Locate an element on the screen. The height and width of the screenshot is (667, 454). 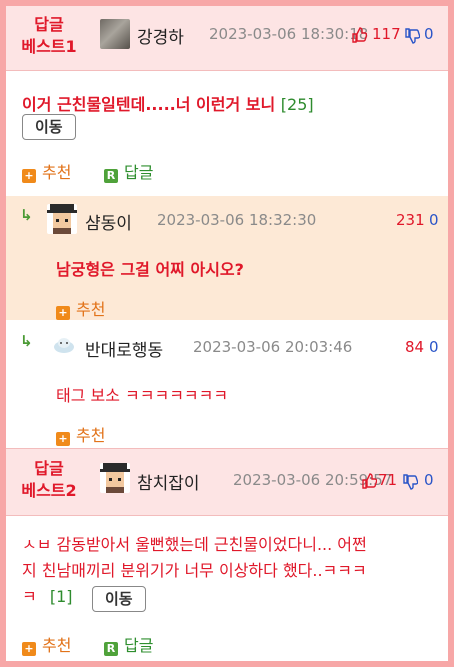
upvote-count: 84 is located at coordinates (414, 347).